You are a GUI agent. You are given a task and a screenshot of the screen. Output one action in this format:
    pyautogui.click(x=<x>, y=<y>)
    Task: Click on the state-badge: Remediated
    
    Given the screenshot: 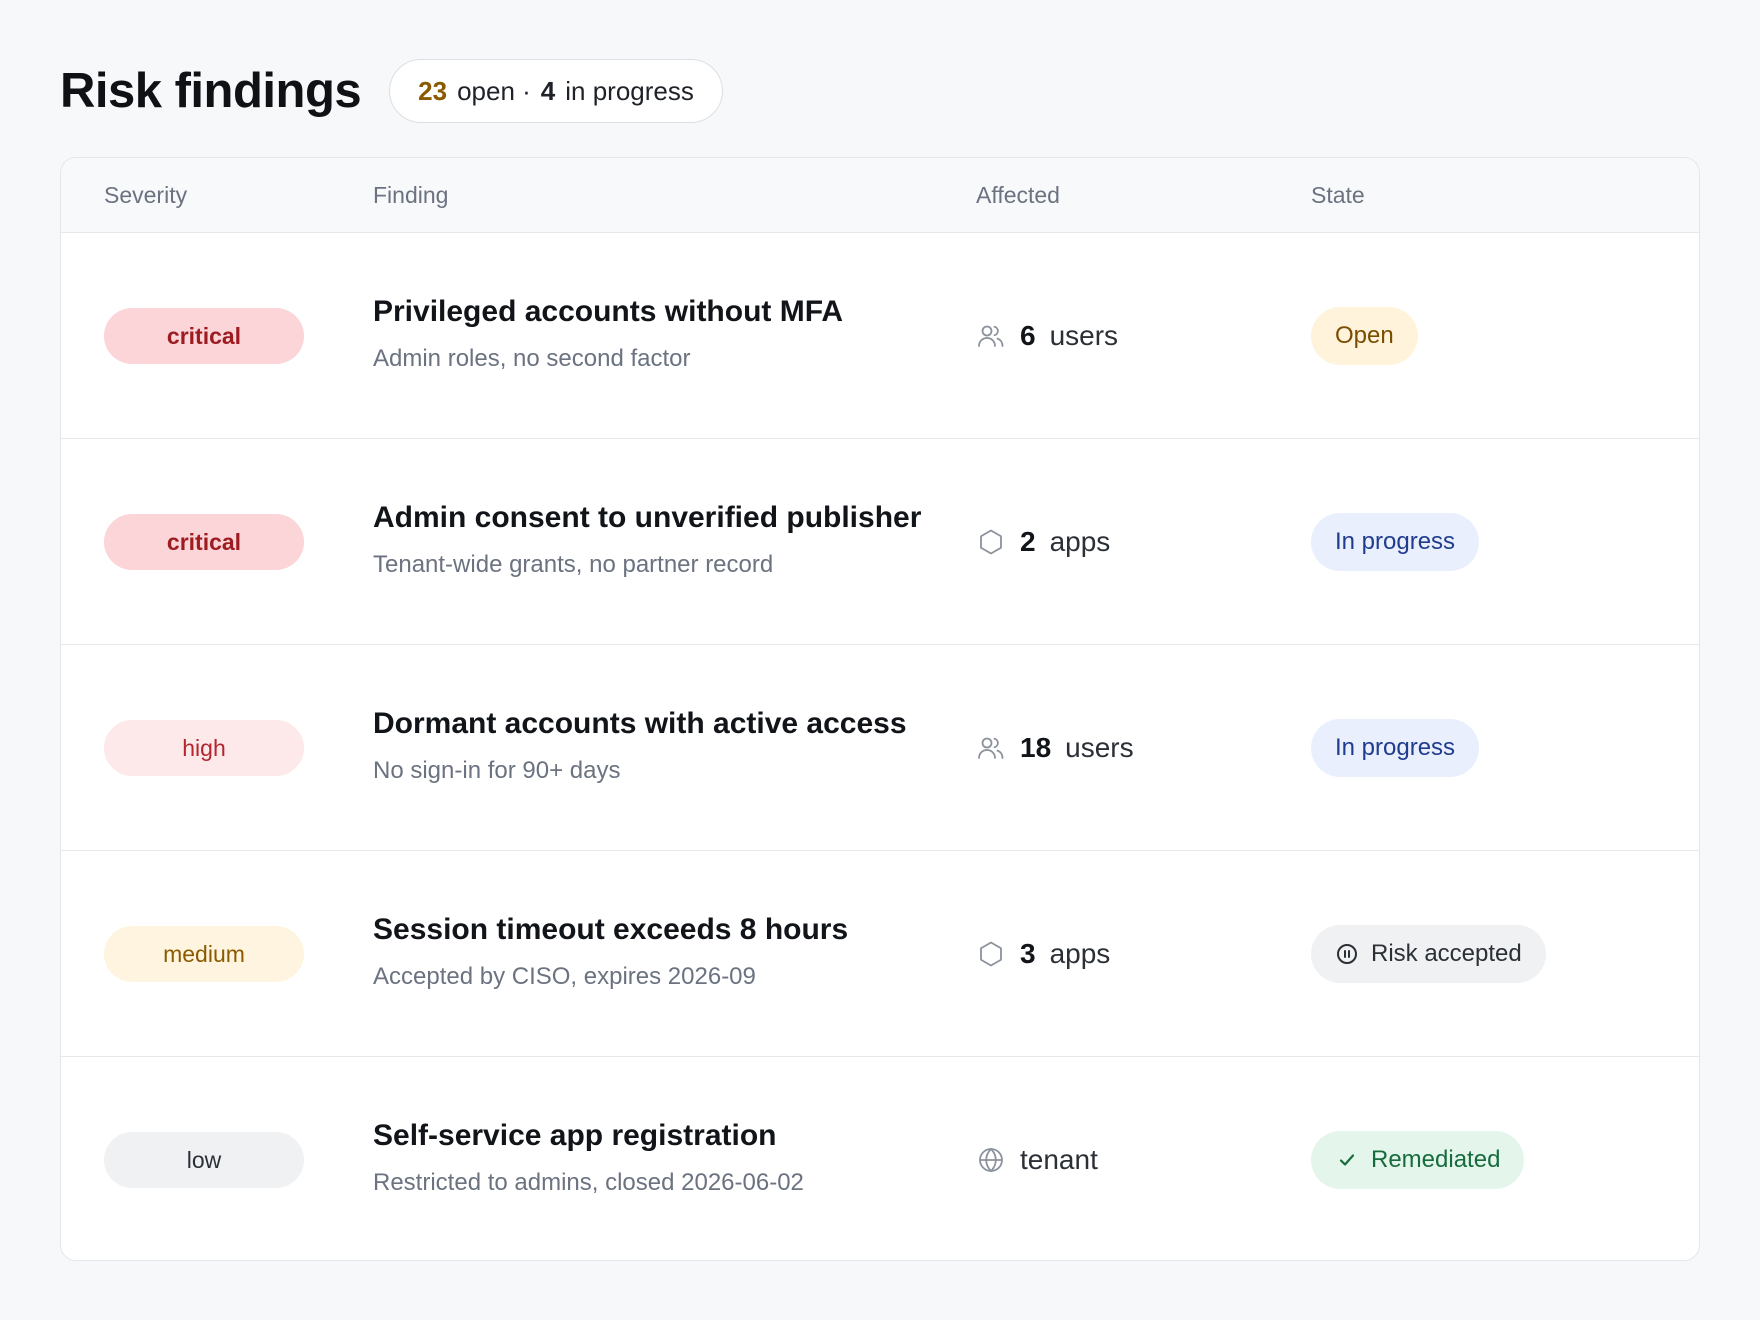 What is the action you would take?
    pyautogui.click(x=1418, y=1160)
    